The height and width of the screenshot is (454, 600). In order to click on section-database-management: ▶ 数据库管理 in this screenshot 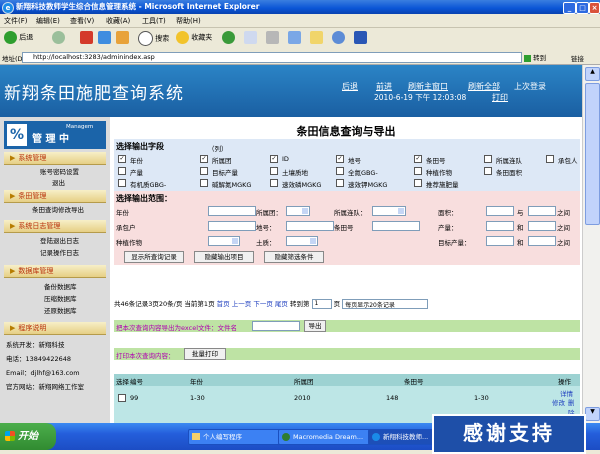, I will do `click(55, 271)`.